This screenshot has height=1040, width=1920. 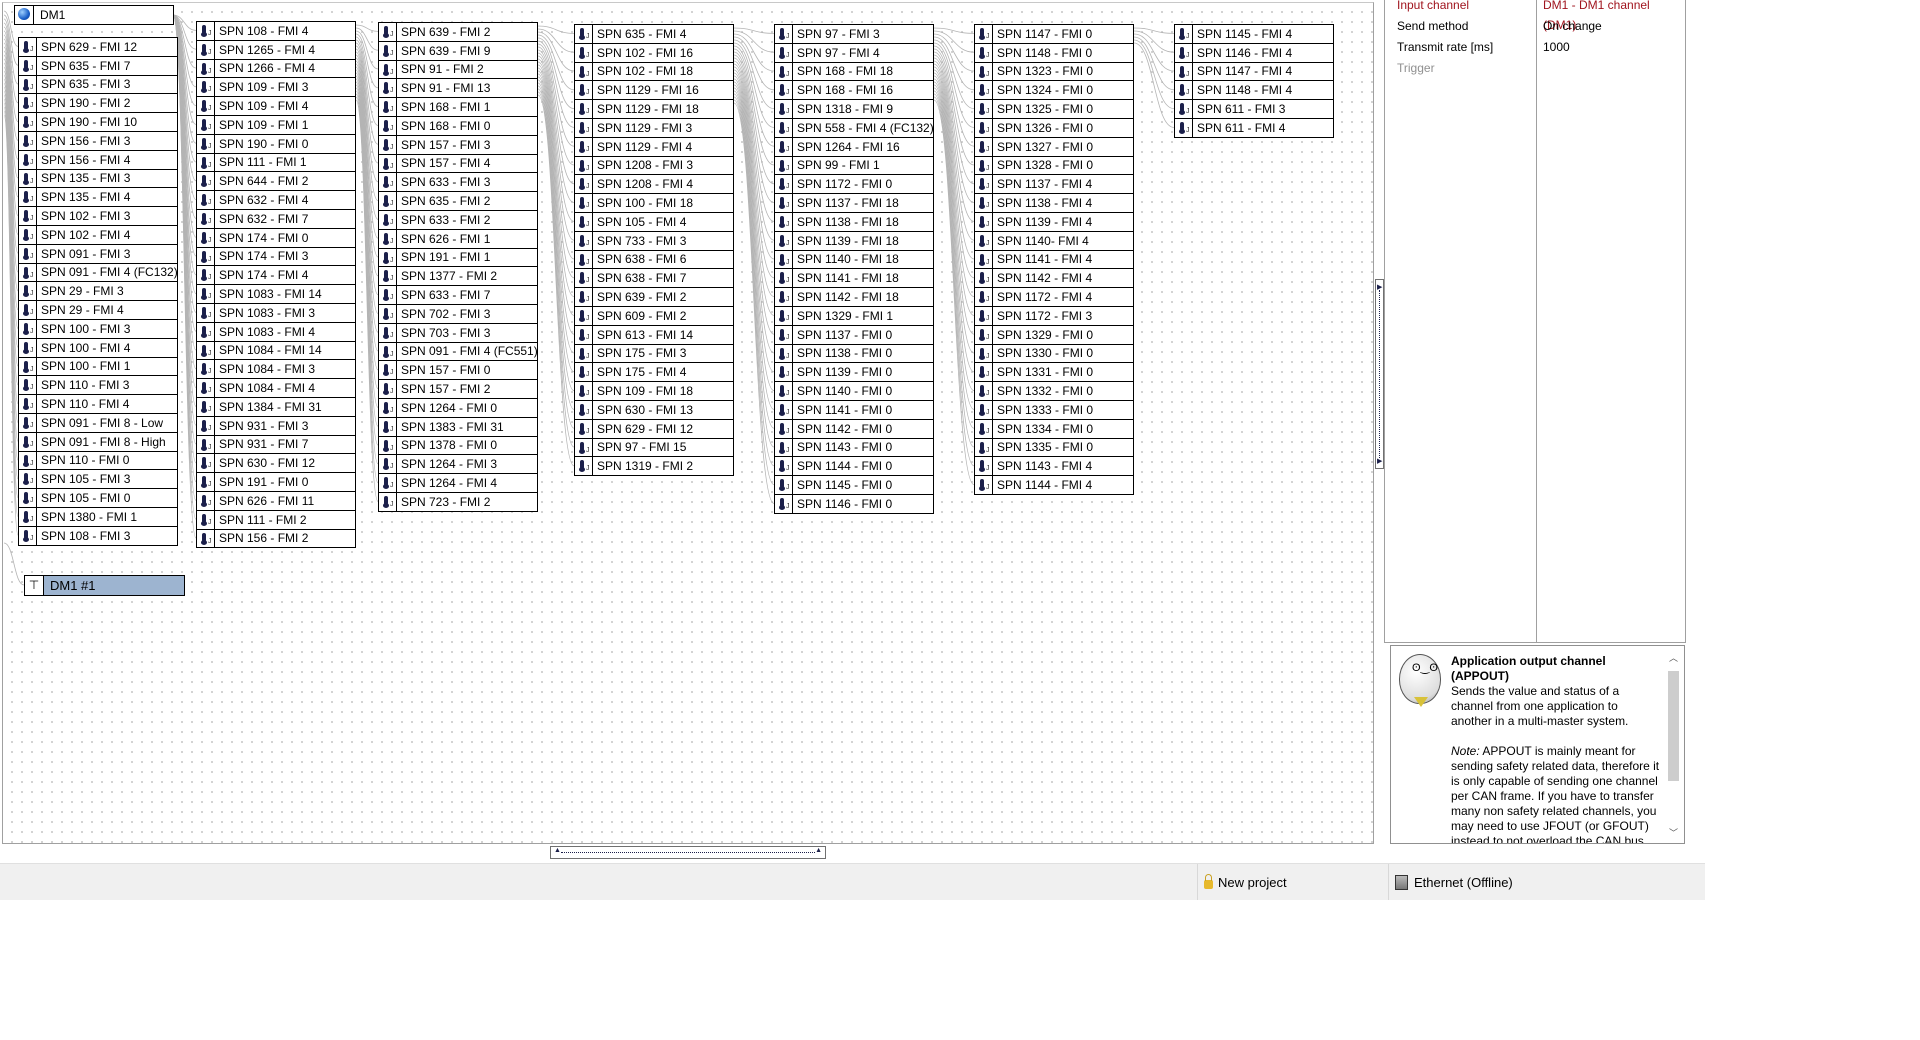 I want to click on channel-item: J SPN 633 - FMI 7, so click(x=458, y=295).